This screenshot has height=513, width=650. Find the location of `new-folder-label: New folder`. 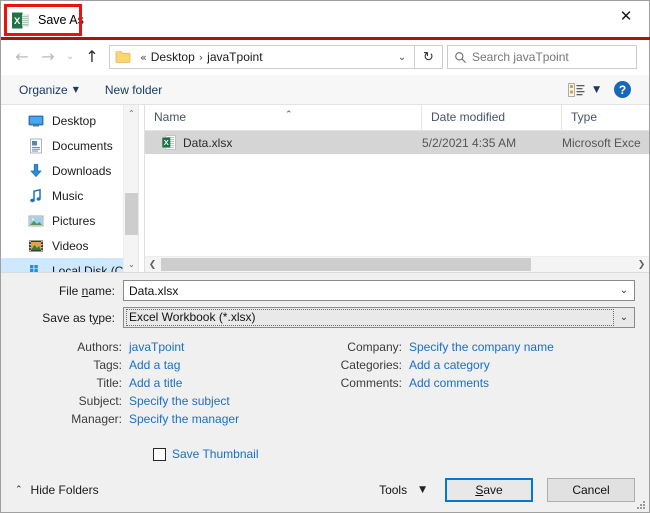

new-folder-label: New folder is located at coordinates (133, 89).